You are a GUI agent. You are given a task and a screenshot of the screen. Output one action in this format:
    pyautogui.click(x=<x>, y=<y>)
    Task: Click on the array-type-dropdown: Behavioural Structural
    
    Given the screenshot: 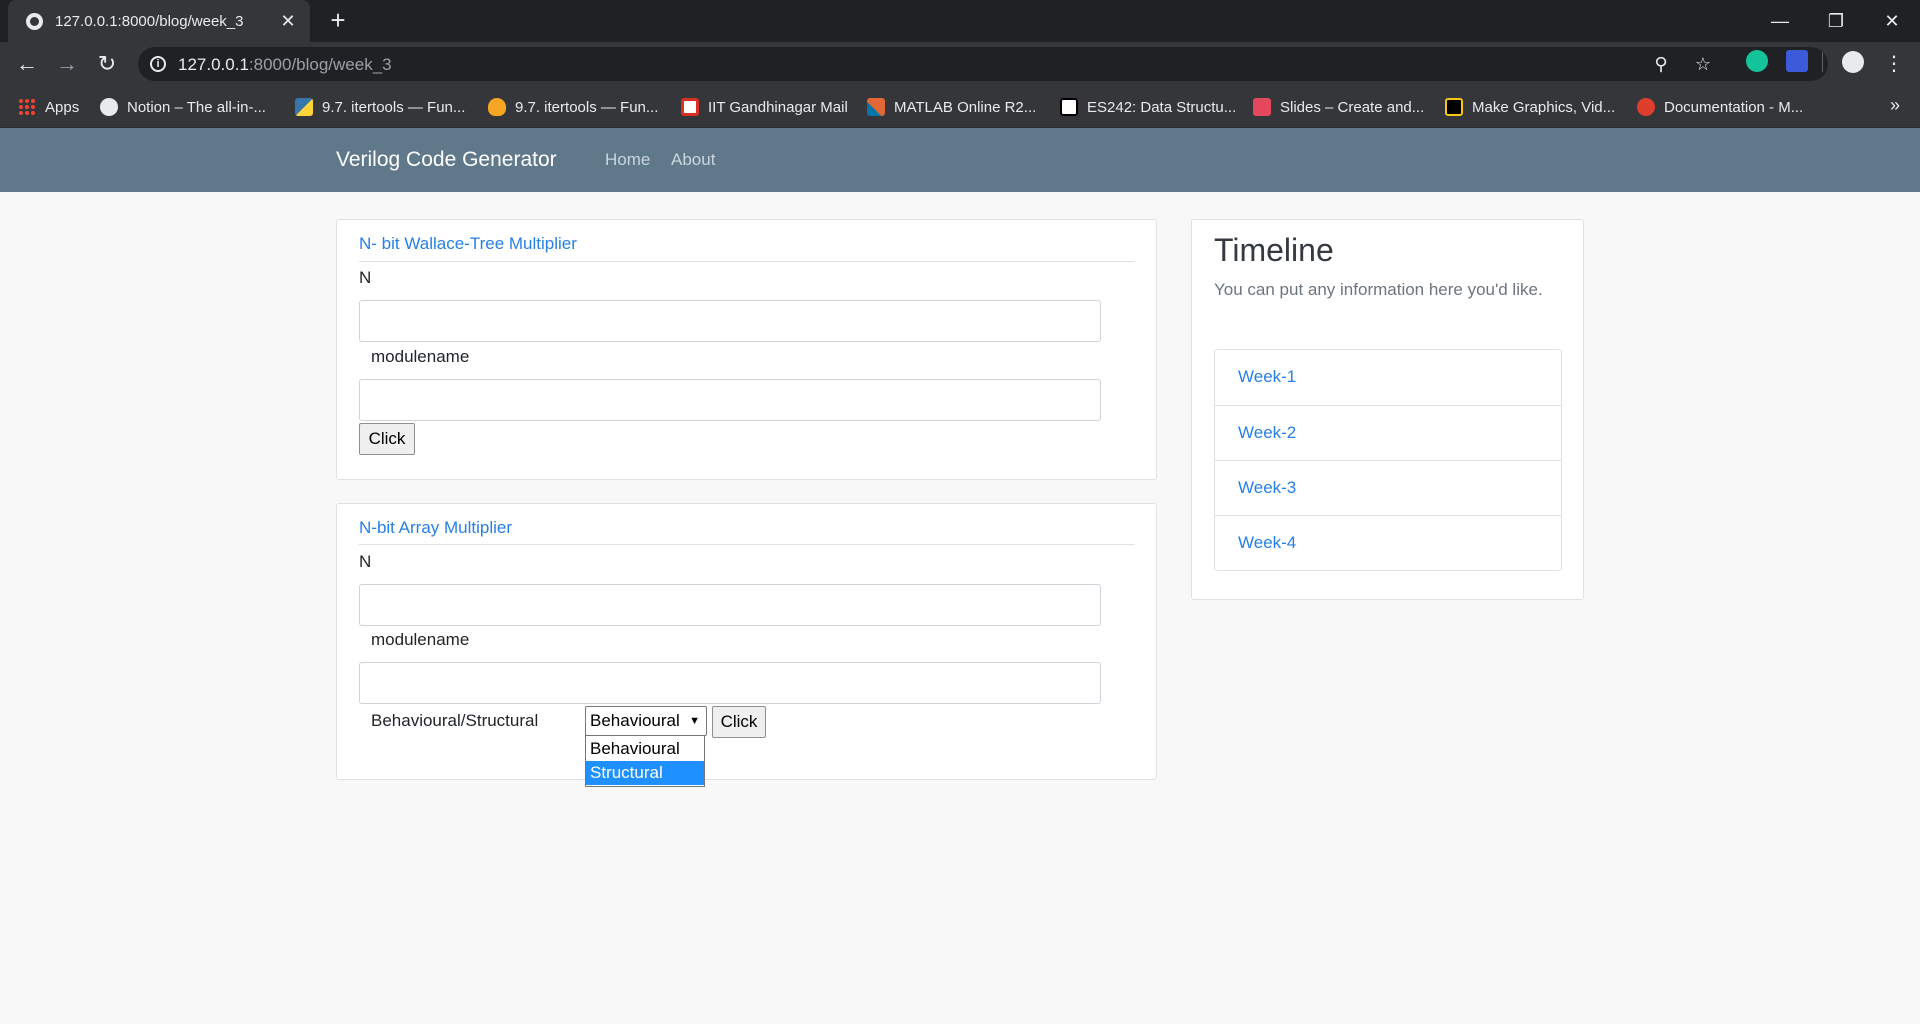 What is the action you would take?
    pyautogui.click(x=645, y=761)
    